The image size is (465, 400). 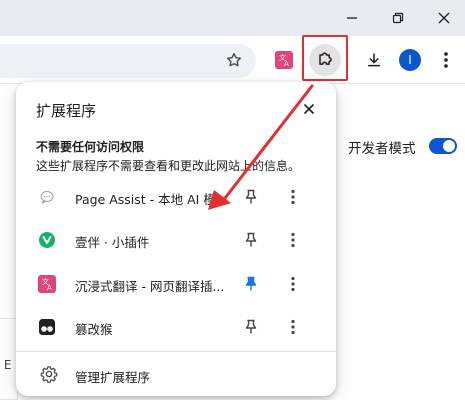 I want to click on browser-menu-button, so click(x=446, y=60).